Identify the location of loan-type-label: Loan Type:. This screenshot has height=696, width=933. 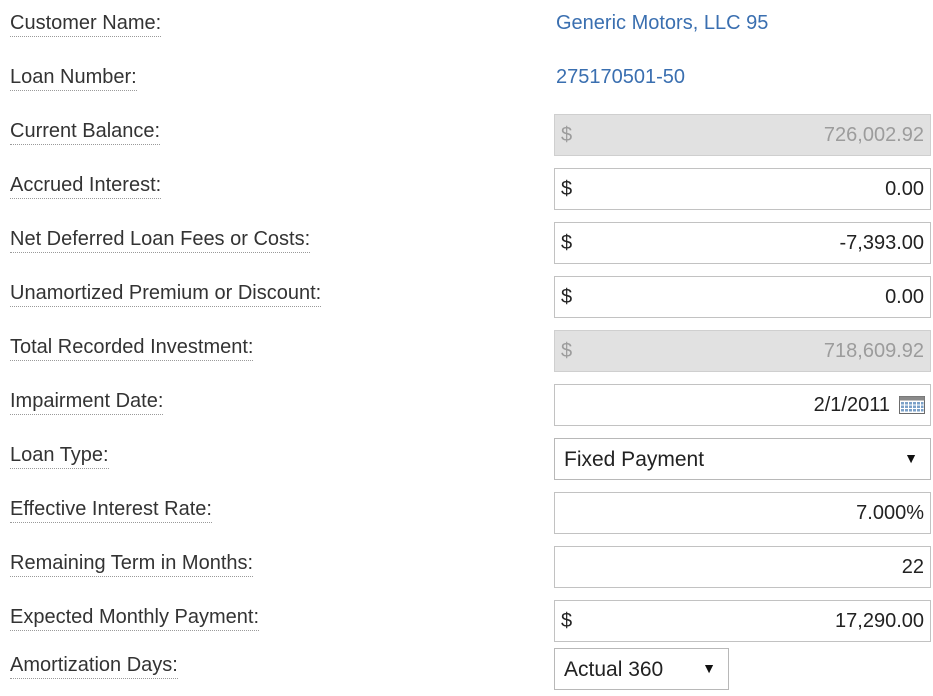
(59, 456).